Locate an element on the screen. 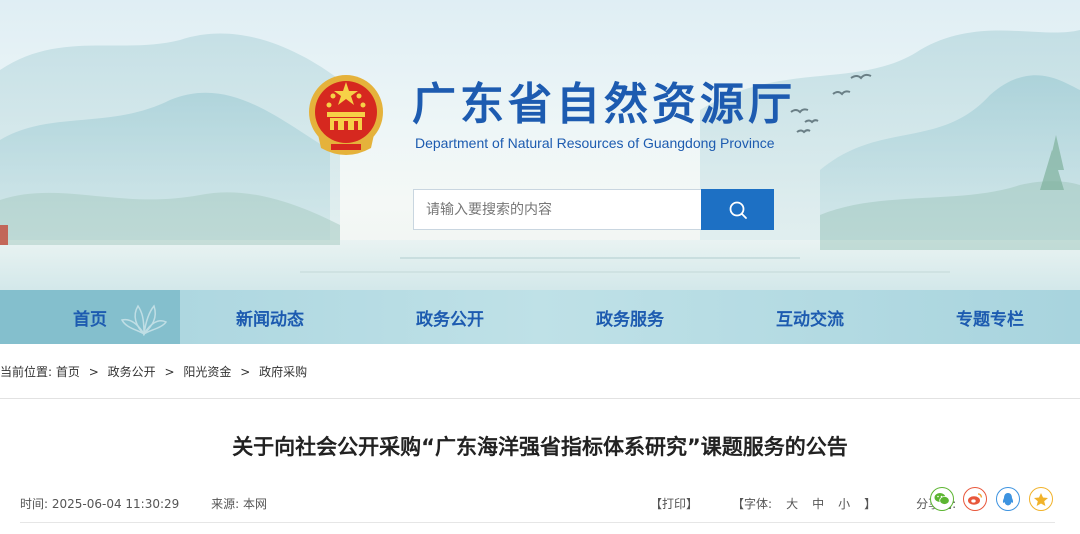 Image resolution: width=1080 pixels, height=534 pixels. qzone-icon is located at coordinates (1041, 499).